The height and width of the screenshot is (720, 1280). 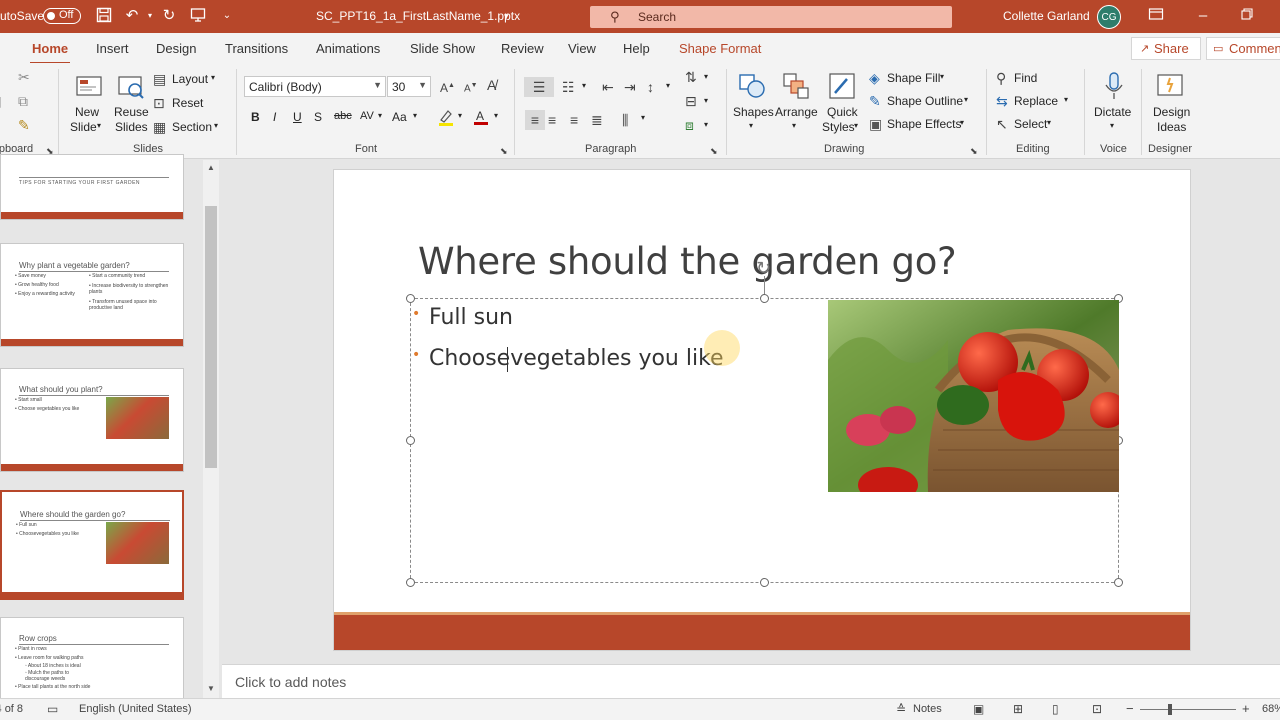 What do you see at coordinates (771, 17) in the screenshot?
I see `search-box: ⚲ Search` at bounding box center [771, 17].